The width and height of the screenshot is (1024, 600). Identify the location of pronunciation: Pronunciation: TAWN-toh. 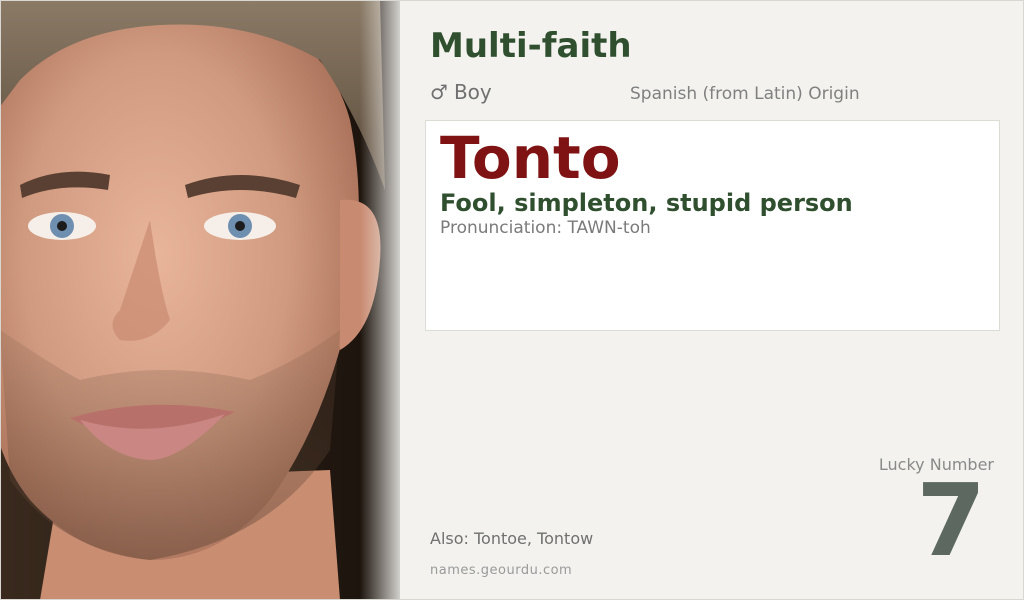
(545, 228).